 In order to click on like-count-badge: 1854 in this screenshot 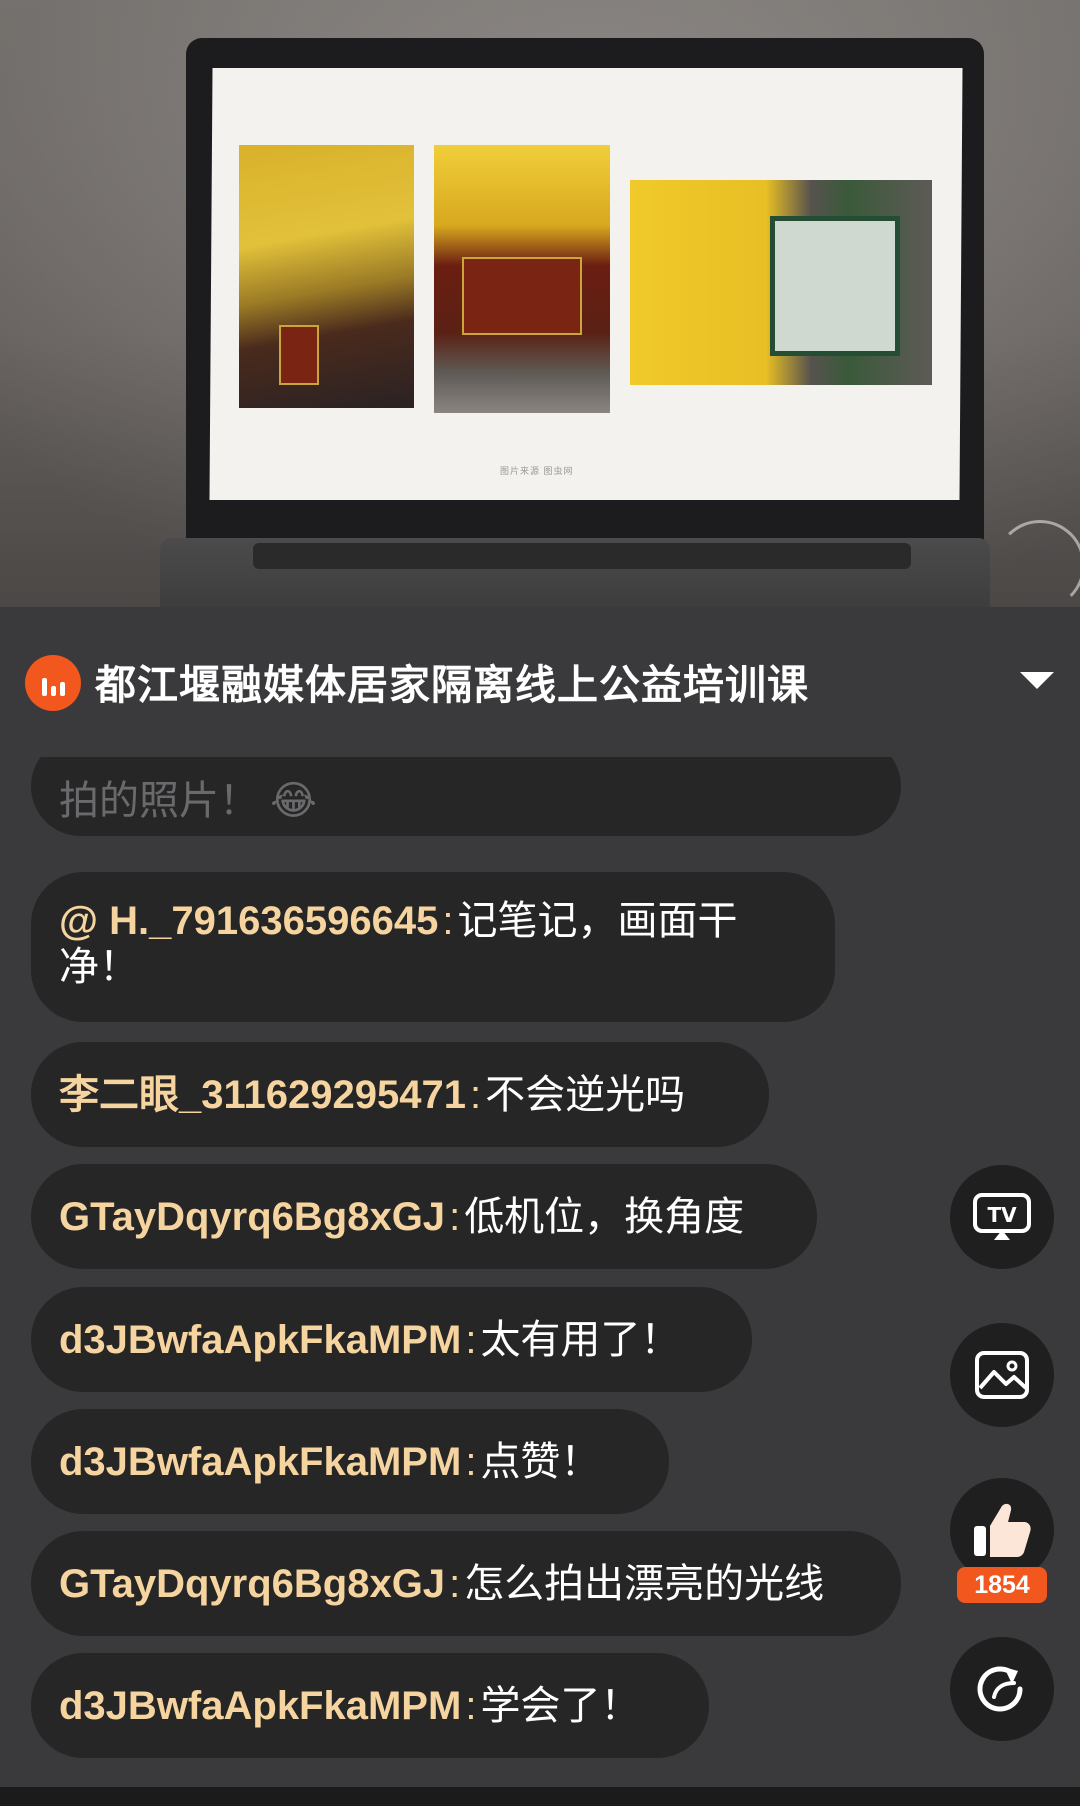, I will do `click(1002, 1585)`.